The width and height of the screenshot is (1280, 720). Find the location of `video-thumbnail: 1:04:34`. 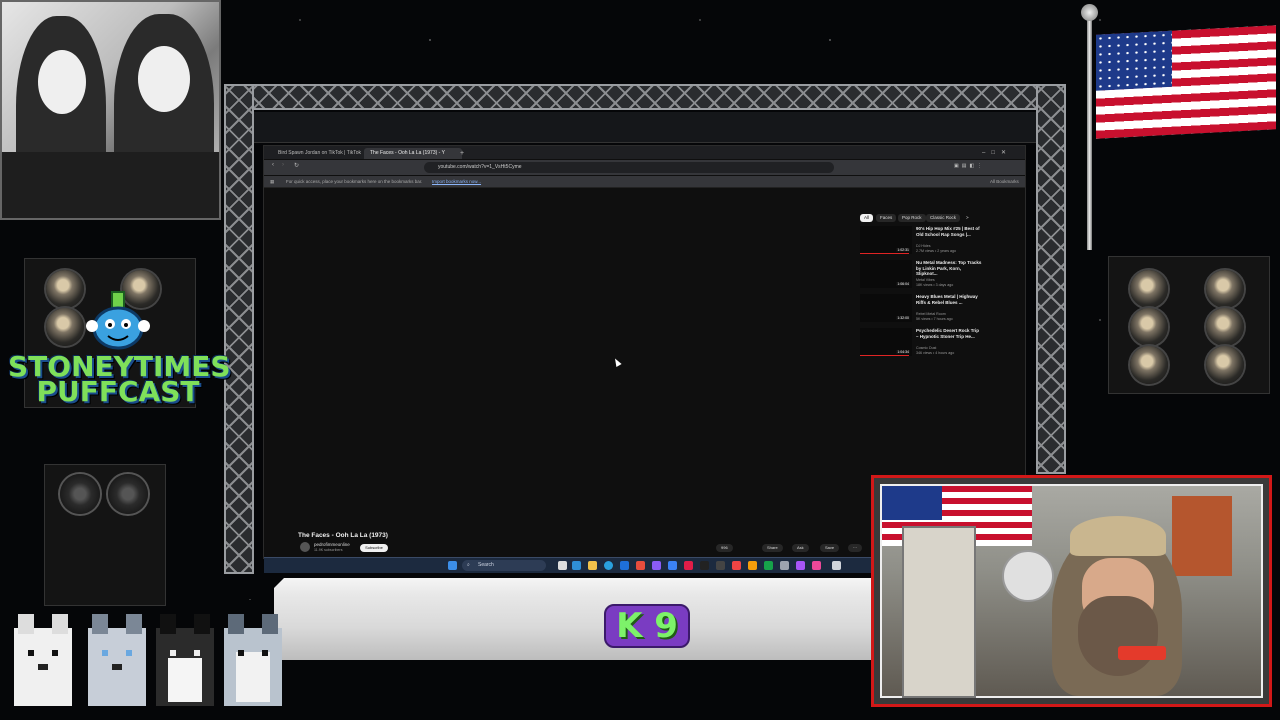

video-thumbnail: 1:04:34 is located at coordinates (886, 342).